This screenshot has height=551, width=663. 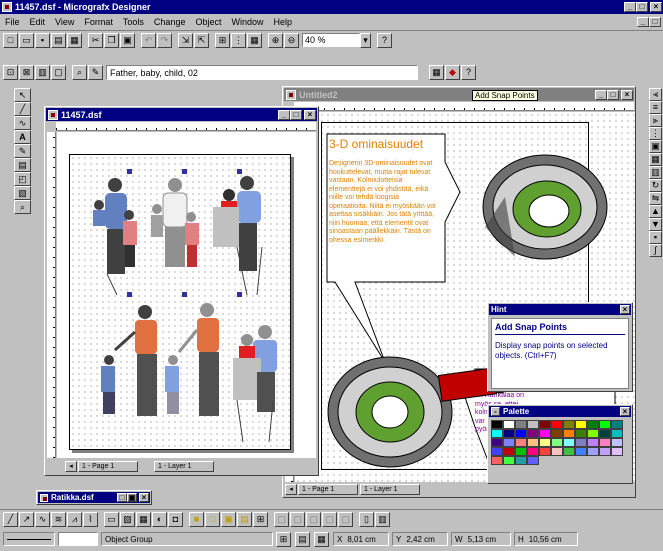 I want to click on menu-edit: Edit, so click(x=38, y=22).